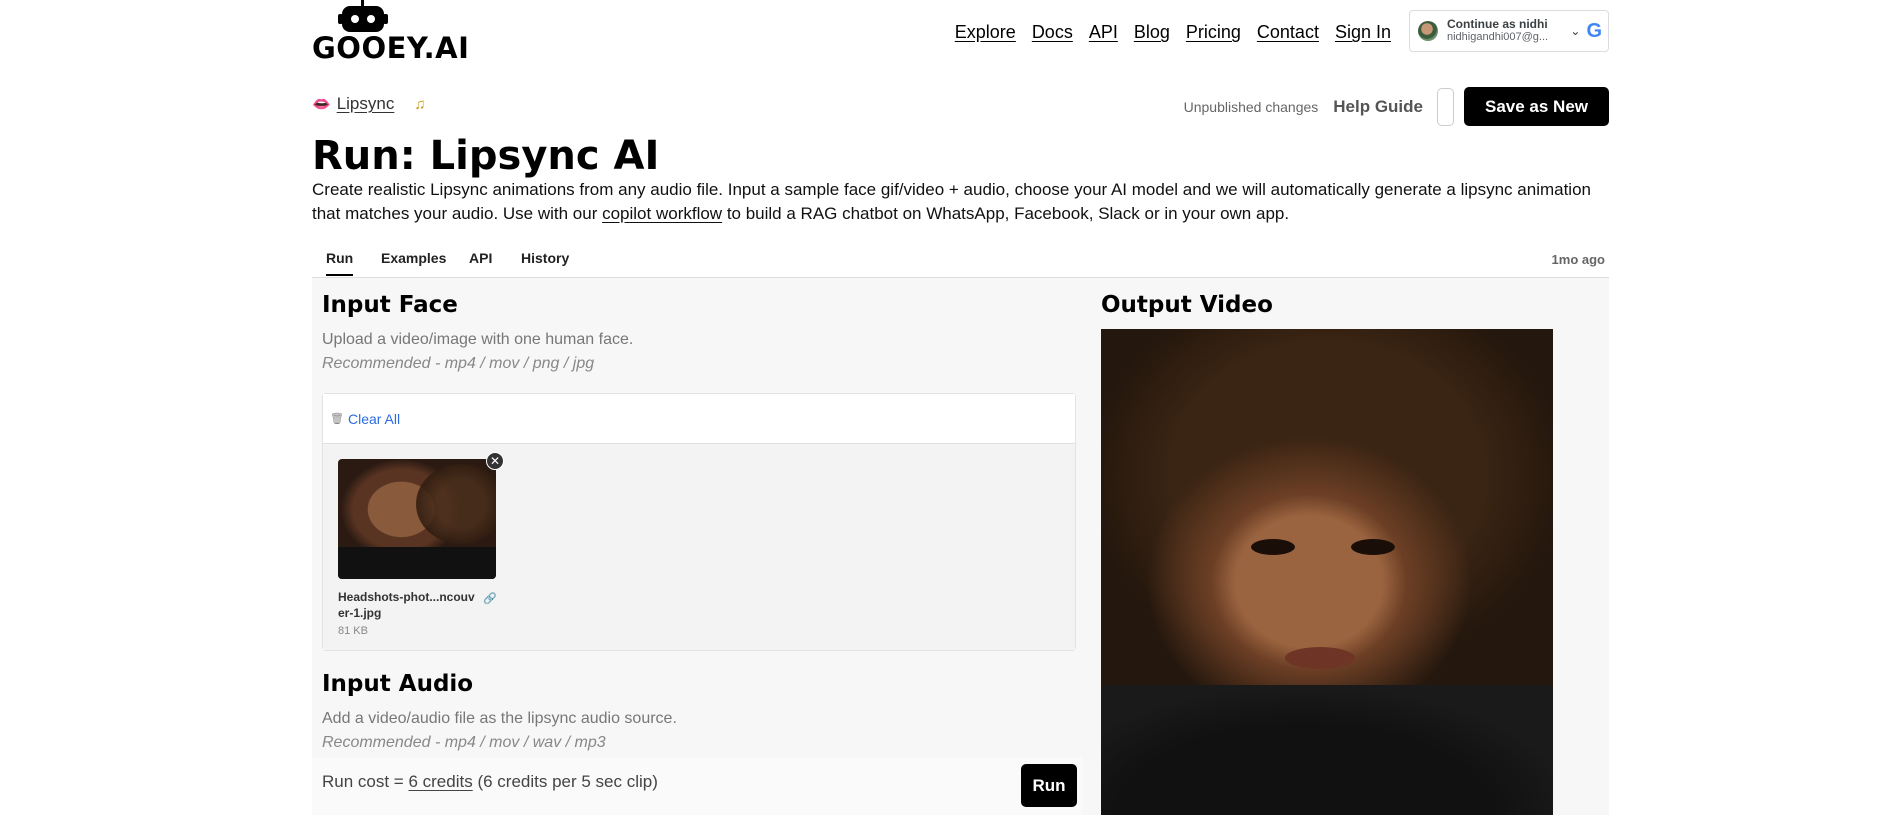 The width and height of the screenshot is (1890, 815). Describe the element at coordinates (1288, 32) in the screenshot. I see `nav-contact: Contact` at that location.